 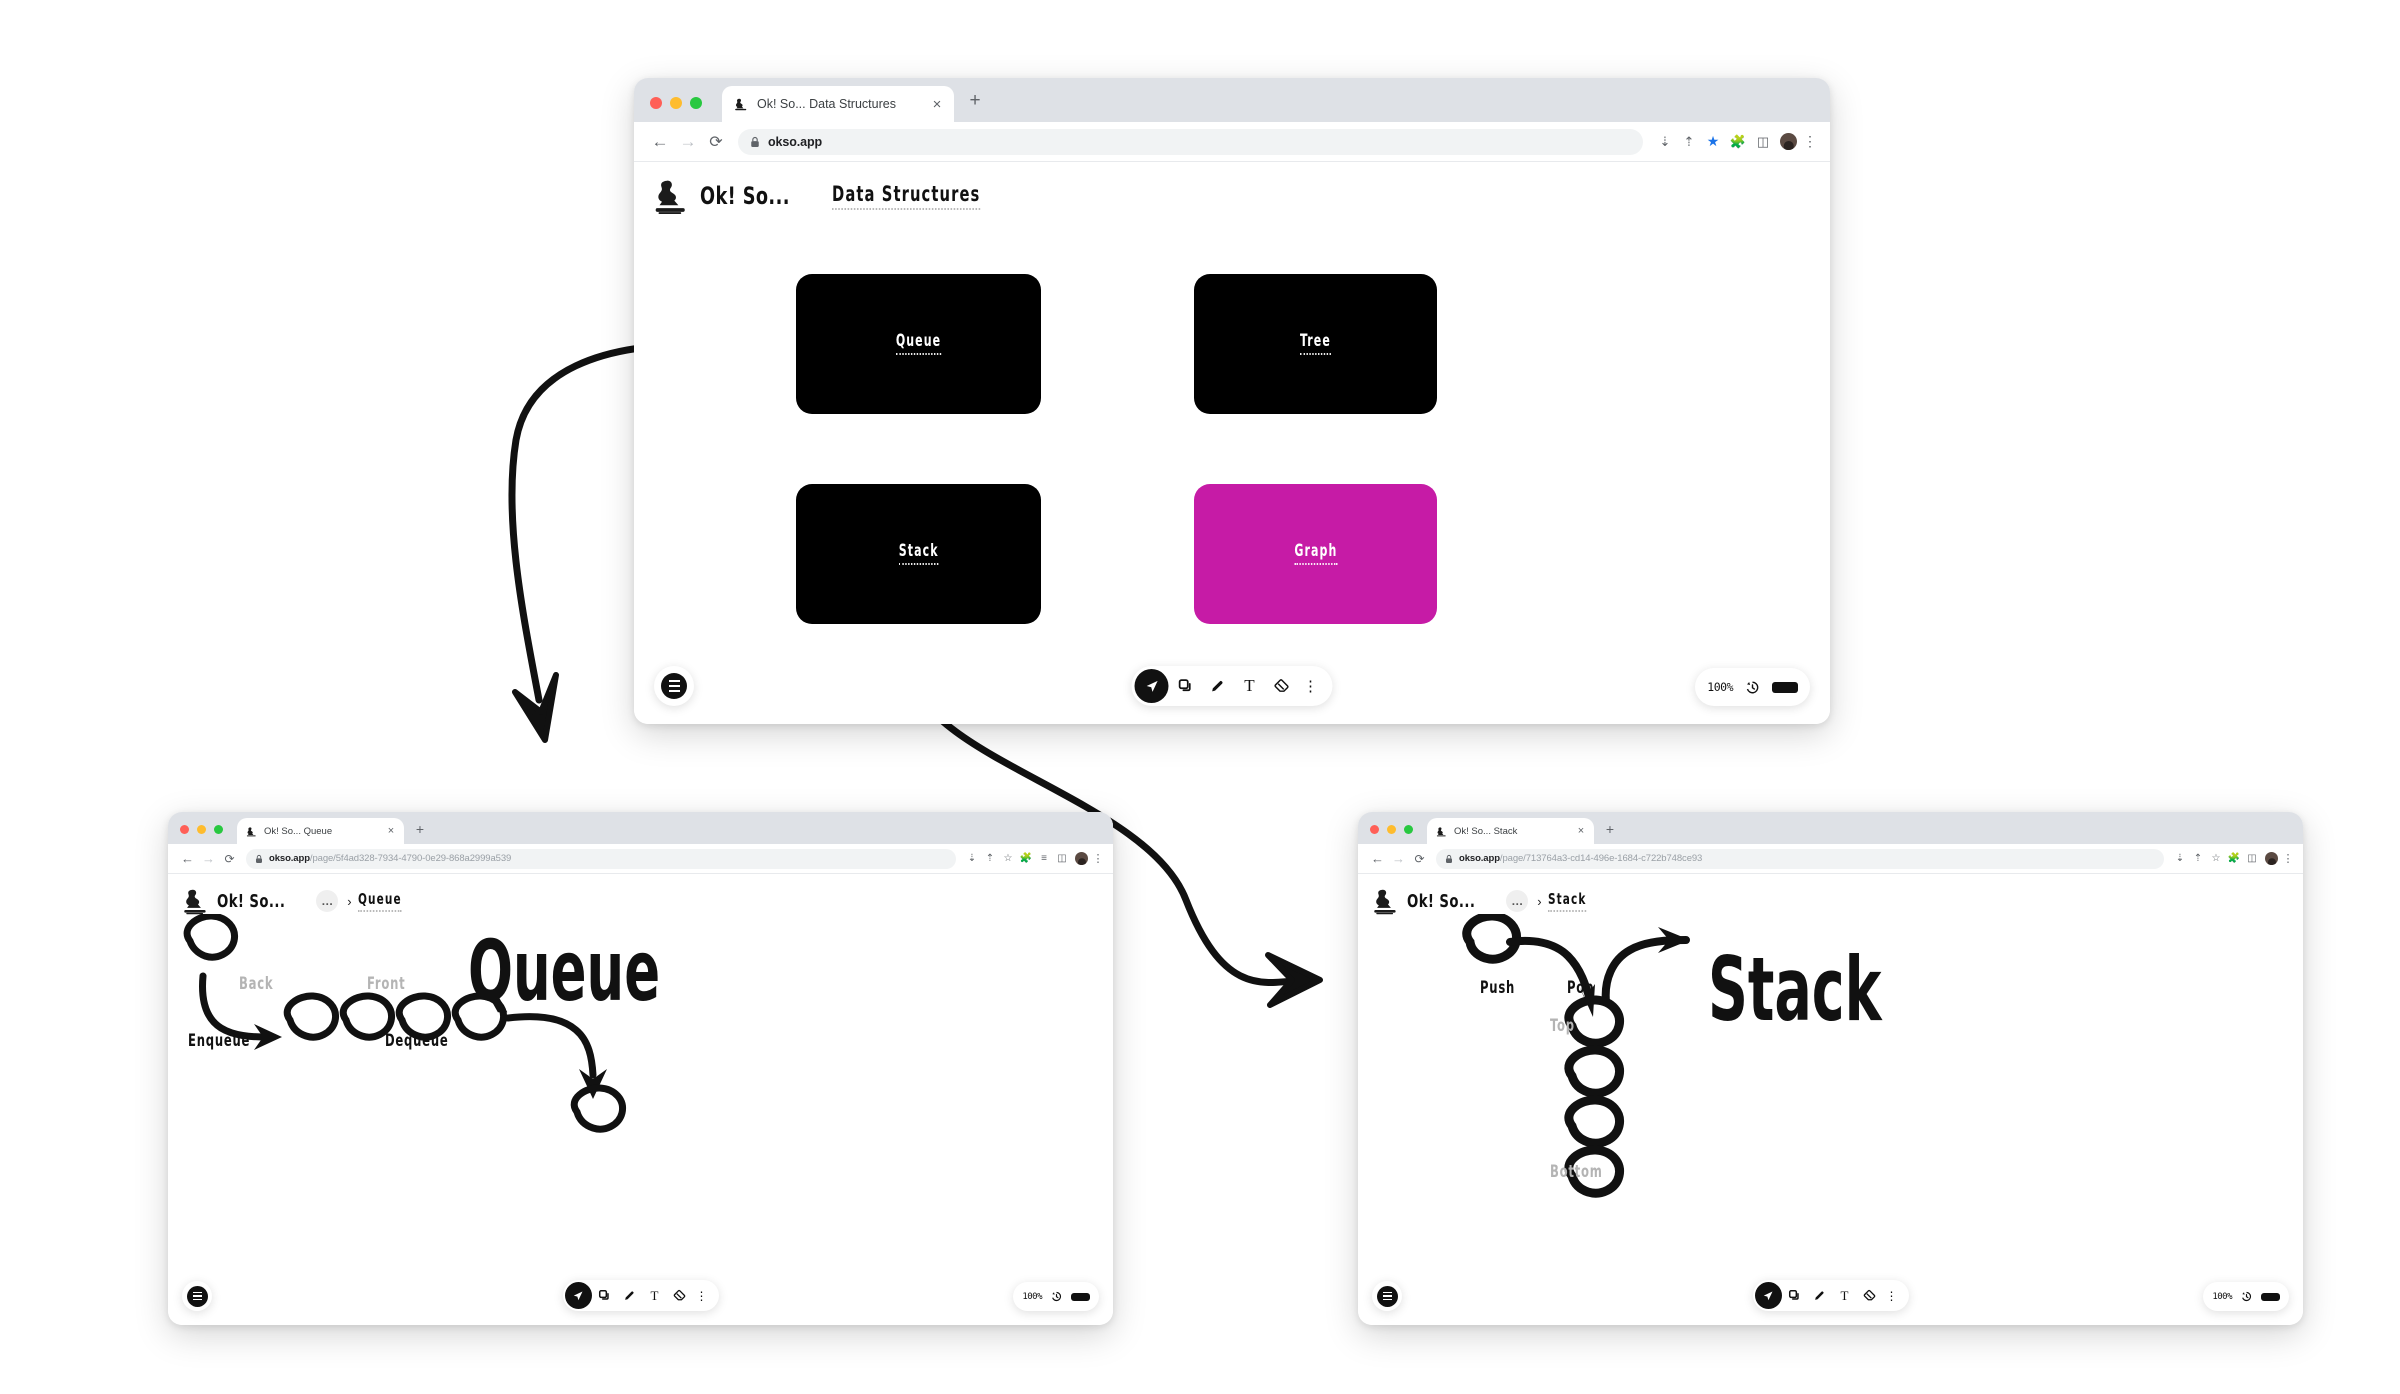 I want to click on main-omnibox-bar: ← → ⟳ okso.app ⇣ ⇡ ★ 🧩 ◫ ⋮, so click(x=1232, y=142).